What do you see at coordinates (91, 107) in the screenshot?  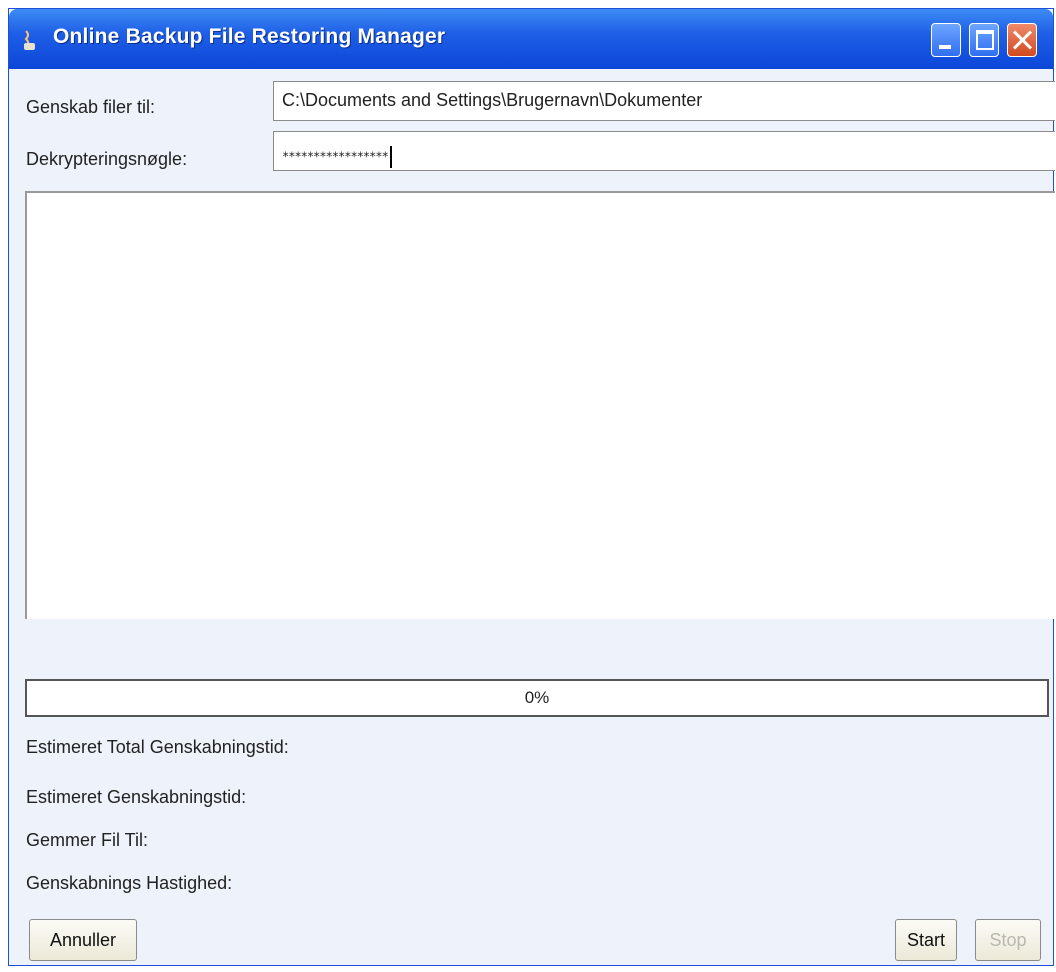 I see `restore-to-label: Genskab filer til:` at bounding box center [91, 107].